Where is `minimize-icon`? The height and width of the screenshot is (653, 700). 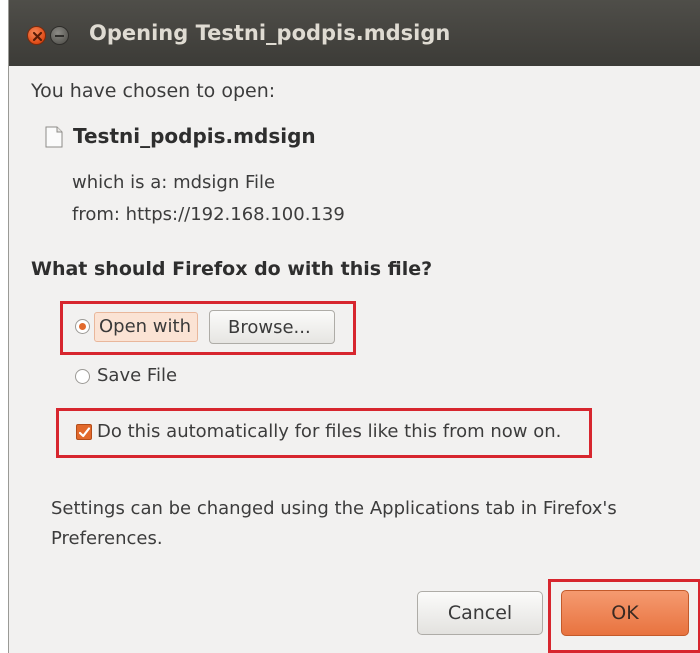
minimize-icon is located at coordinates (59, 35).